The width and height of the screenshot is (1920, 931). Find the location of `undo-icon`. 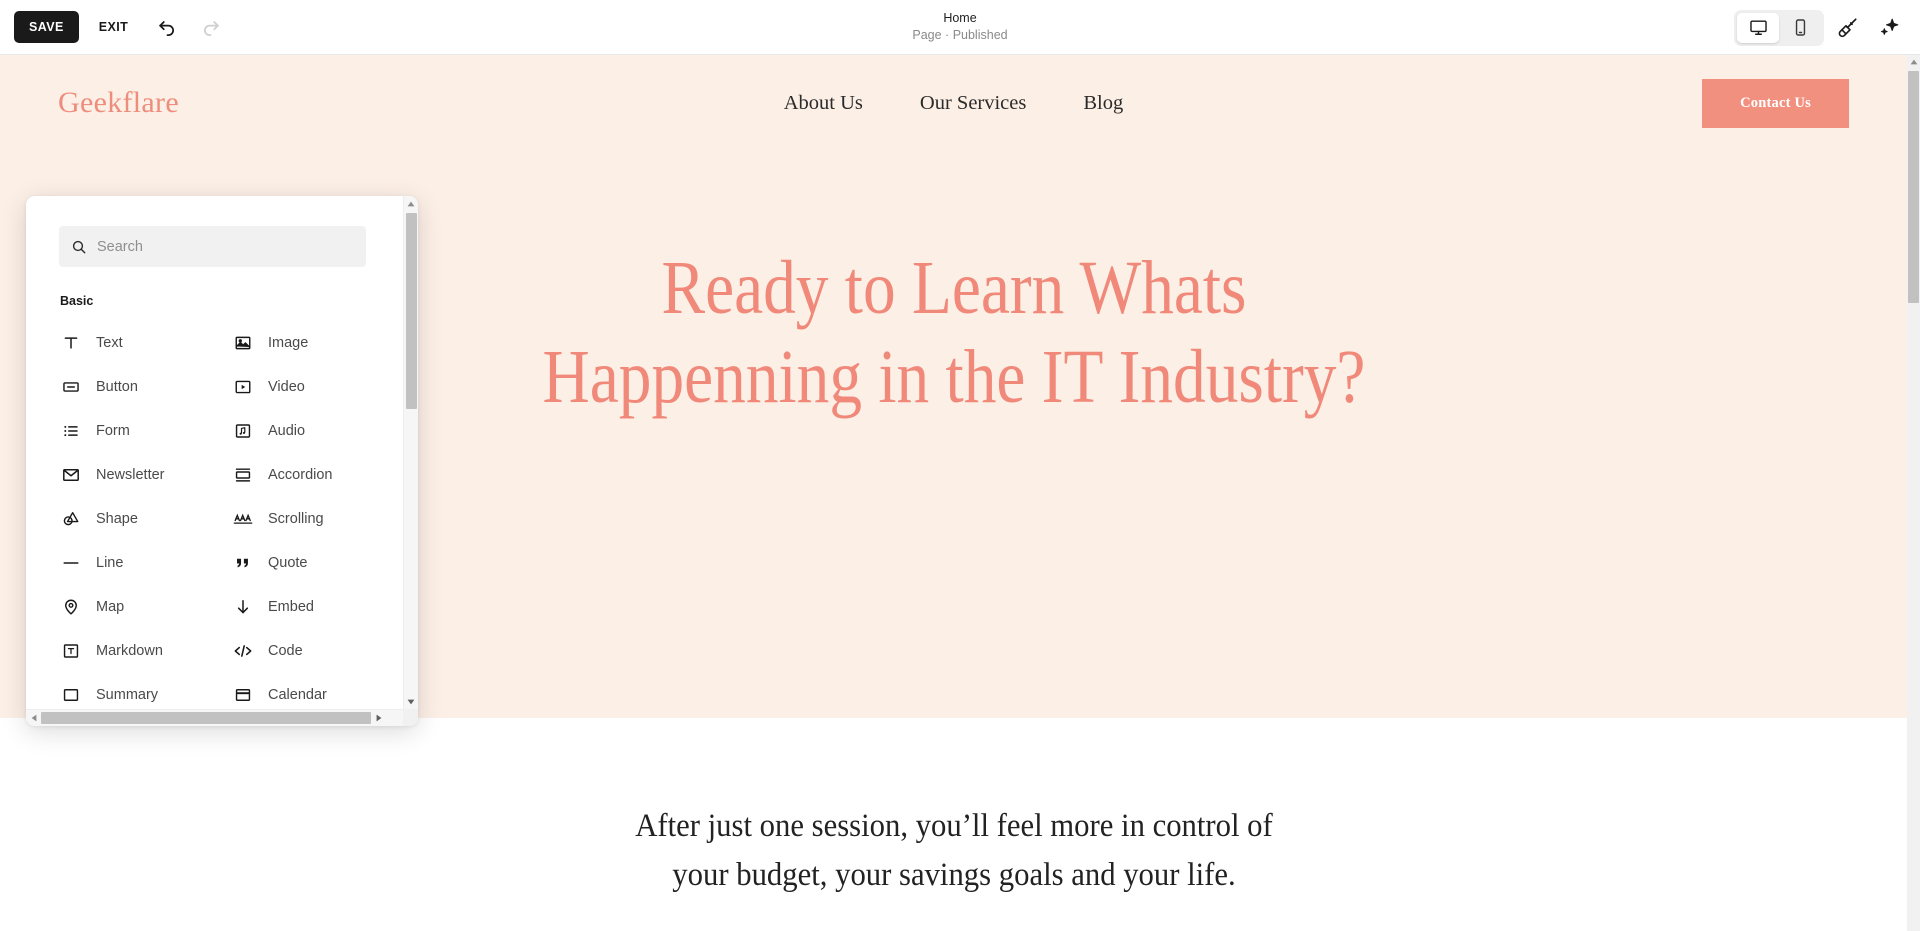

undo-icon is located at coordinates (167, 27).